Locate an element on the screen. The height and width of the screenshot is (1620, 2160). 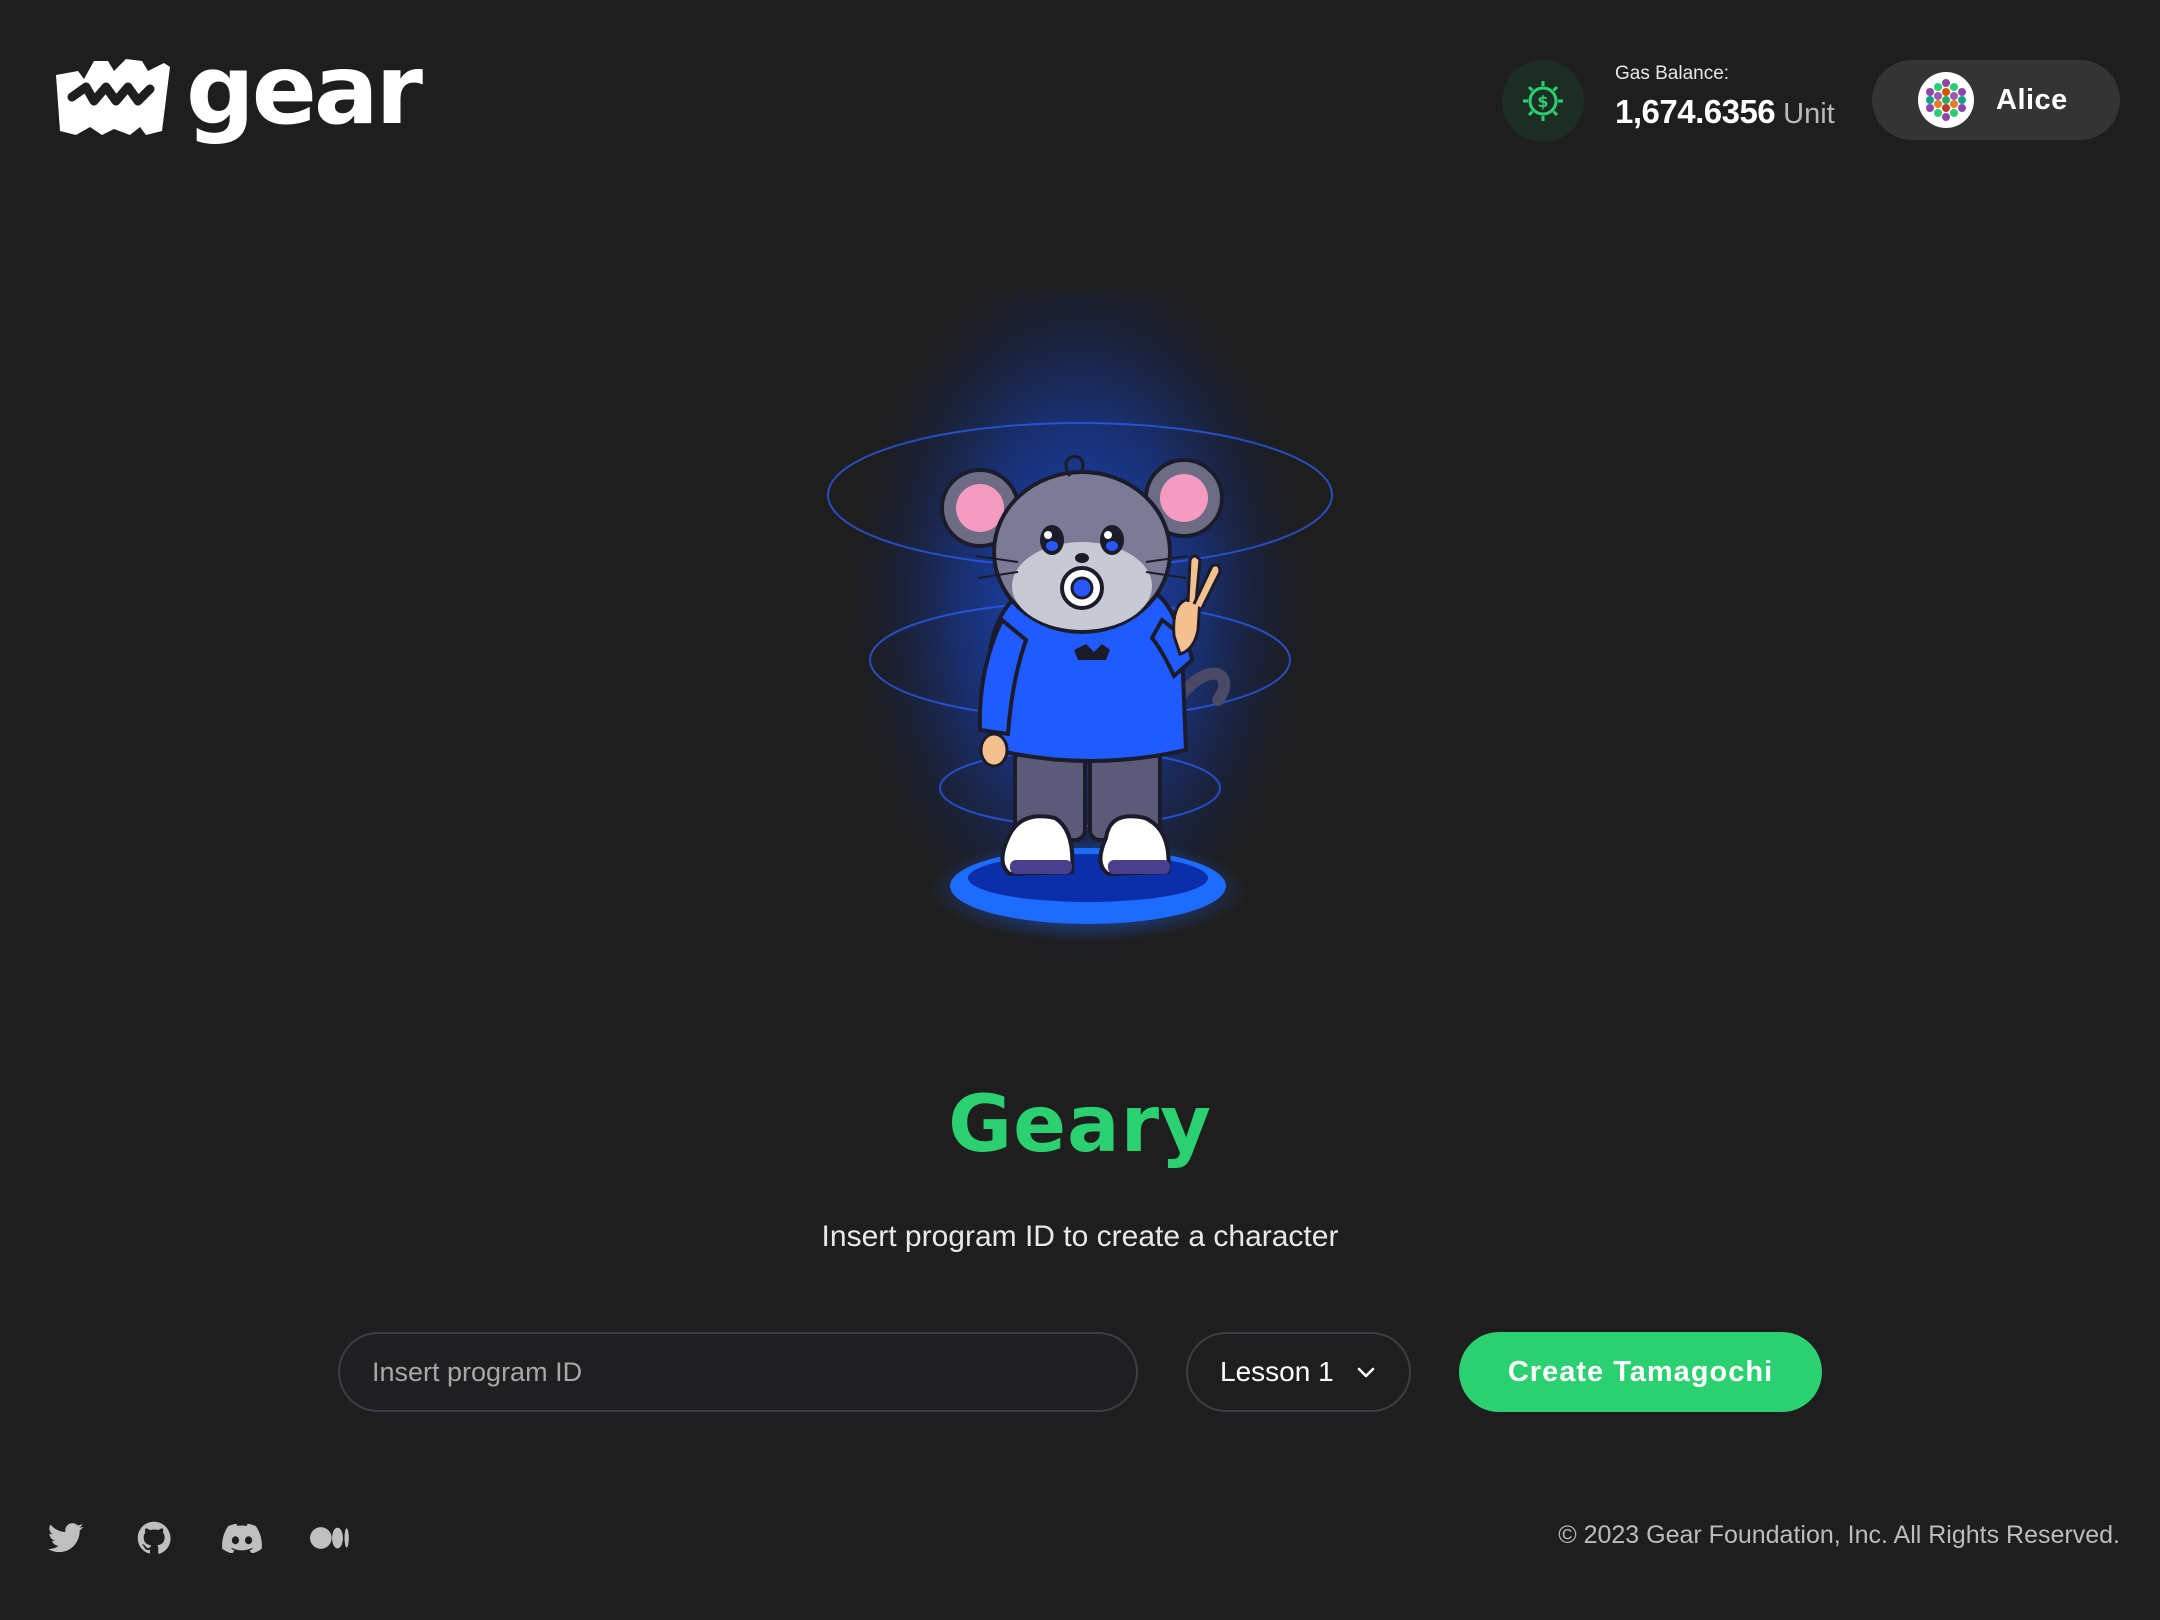
polkadot-identicon-avatar is located at coordinates (1946, 100).